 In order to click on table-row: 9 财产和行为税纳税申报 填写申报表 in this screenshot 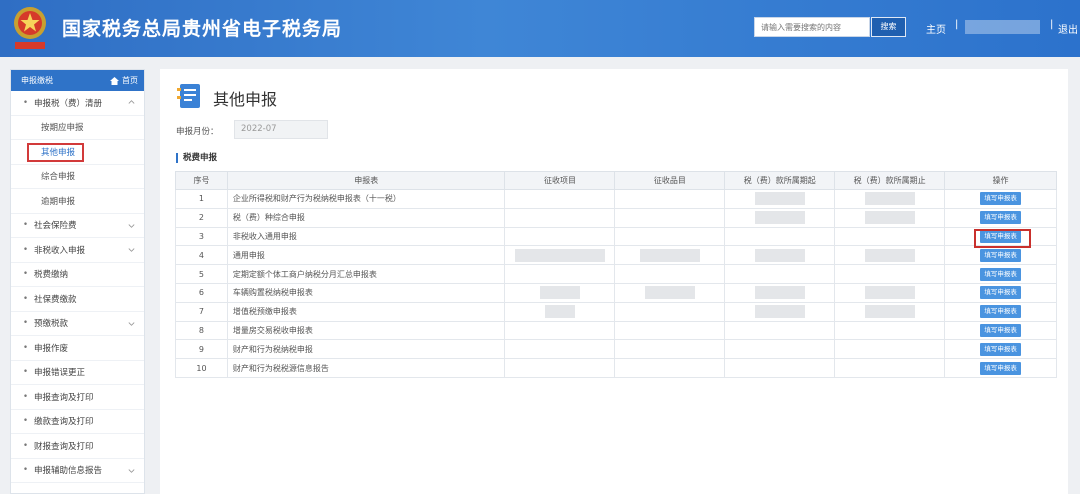, I will do `click(616, 349)`.